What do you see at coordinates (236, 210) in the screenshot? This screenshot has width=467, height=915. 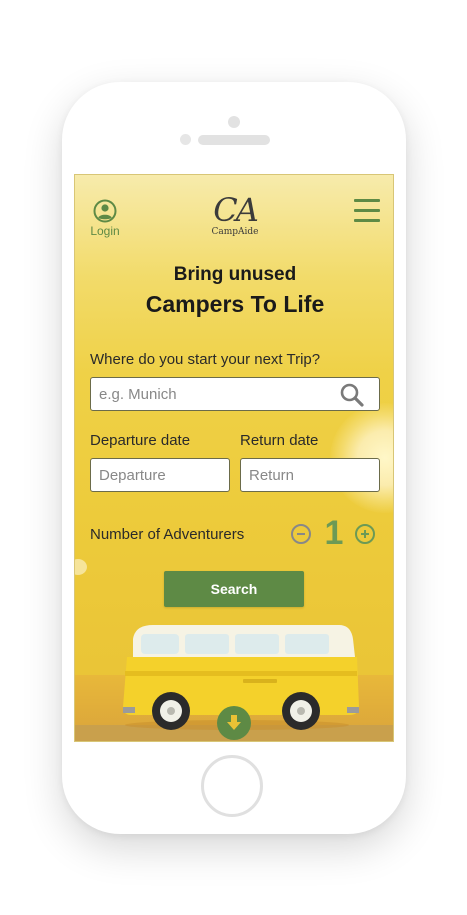 I see `logo-mark: CA` at bounding box center [236, 210].